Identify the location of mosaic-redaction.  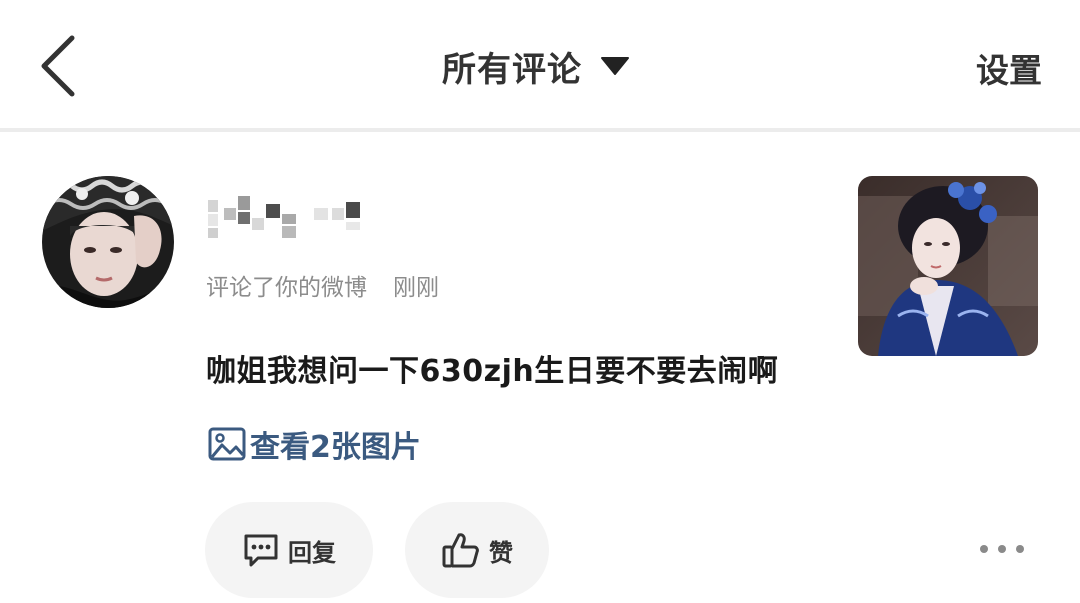
(284, 217).